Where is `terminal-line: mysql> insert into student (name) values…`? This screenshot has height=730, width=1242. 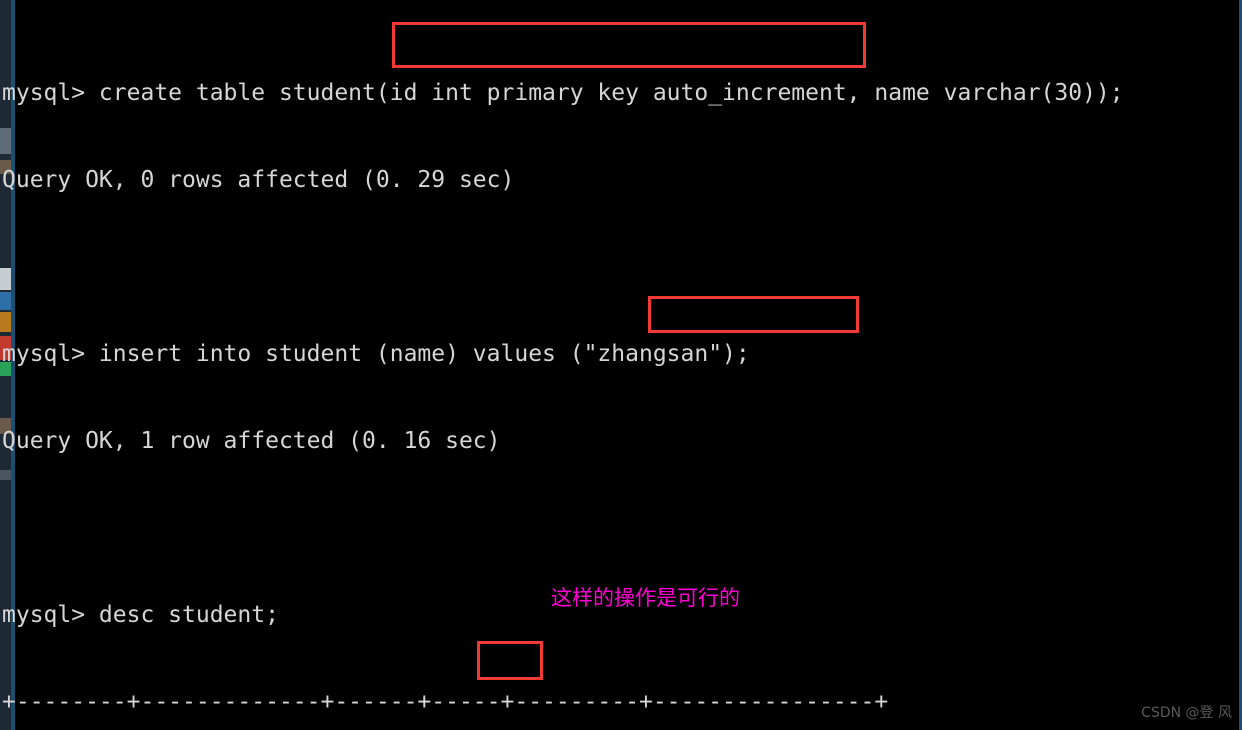 terminal-line: mysql> insert into student (name) values… is located at coordinates (376, 354).